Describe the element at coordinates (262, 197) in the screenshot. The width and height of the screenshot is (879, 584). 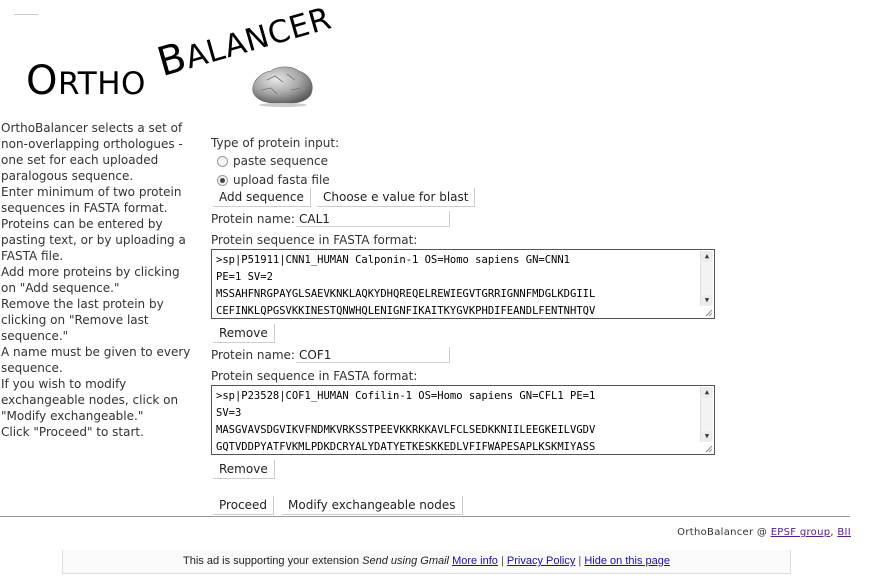
I see `add-sequence-button: Add sequence` at that location.